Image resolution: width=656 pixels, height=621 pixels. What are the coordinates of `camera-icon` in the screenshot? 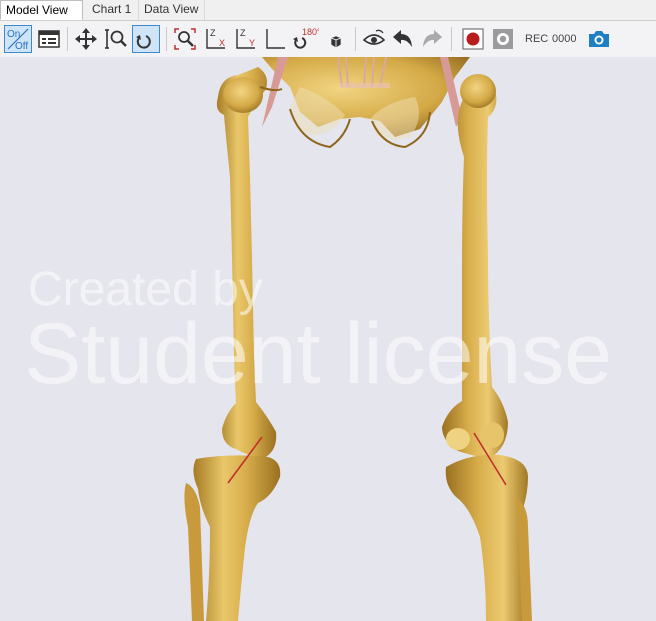 It's located at (599, 39).